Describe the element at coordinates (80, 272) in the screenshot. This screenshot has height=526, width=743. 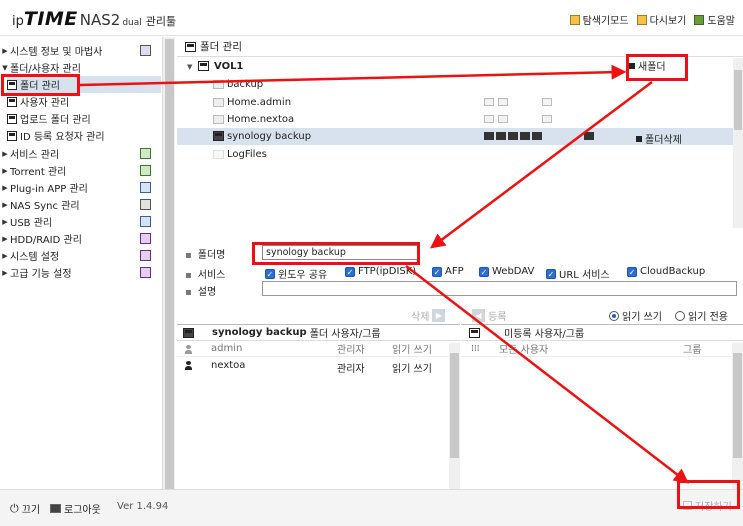
I see `sidebar-item-advanced: ▶ 고급 기능 설정` at that location.